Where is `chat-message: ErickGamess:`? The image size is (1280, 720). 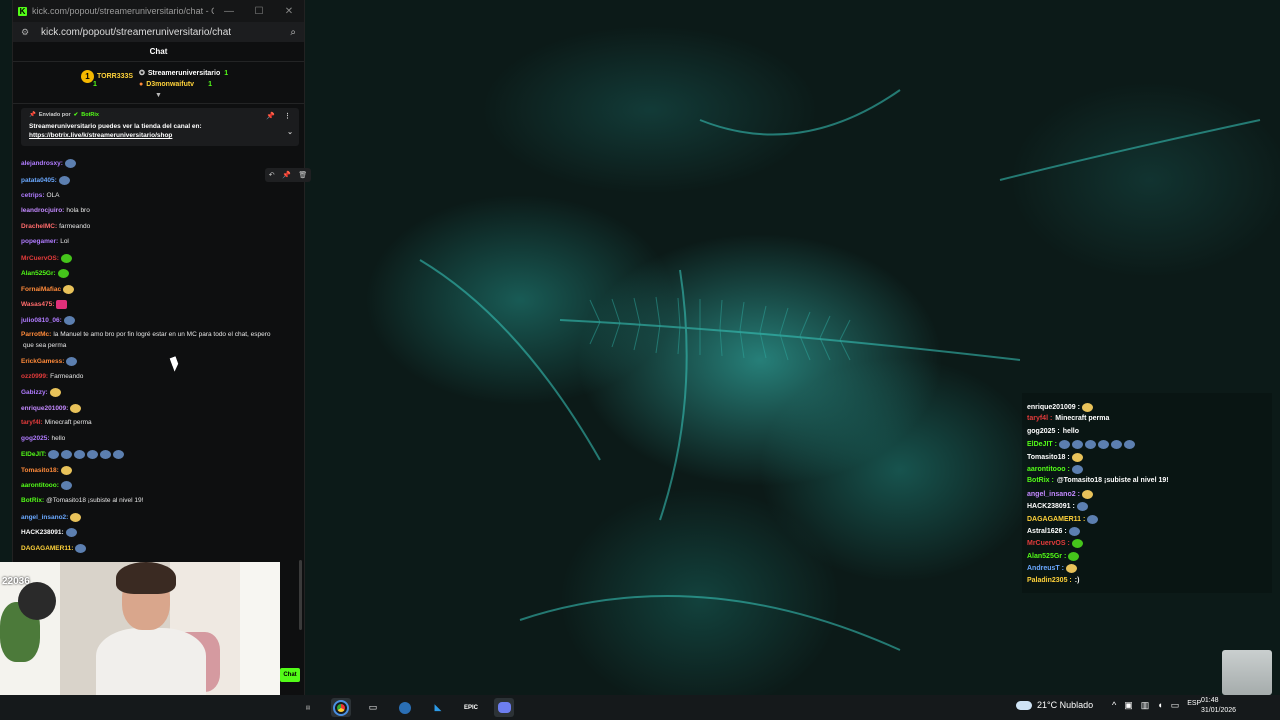
chat-message: ErickGamess: is located at coordinates (49, 361).